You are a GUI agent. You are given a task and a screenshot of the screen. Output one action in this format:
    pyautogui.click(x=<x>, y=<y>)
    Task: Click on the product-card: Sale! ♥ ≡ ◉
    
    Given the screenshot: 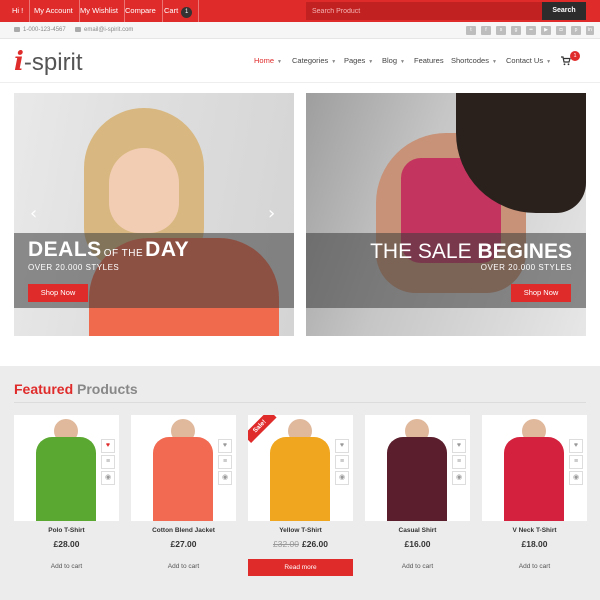 What is the action you would take?
    pyautogui.click(x=300, y=468)
    